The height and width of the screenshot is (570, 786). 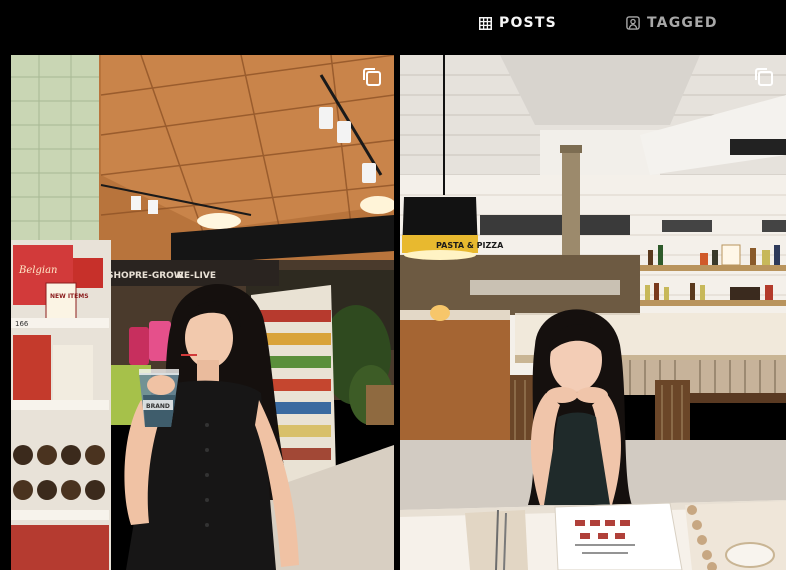 What do you see at coordinates (196, 276) in the screenshot?
I see `svg-text: RE-LIVE` at bounding box center [196, 276].